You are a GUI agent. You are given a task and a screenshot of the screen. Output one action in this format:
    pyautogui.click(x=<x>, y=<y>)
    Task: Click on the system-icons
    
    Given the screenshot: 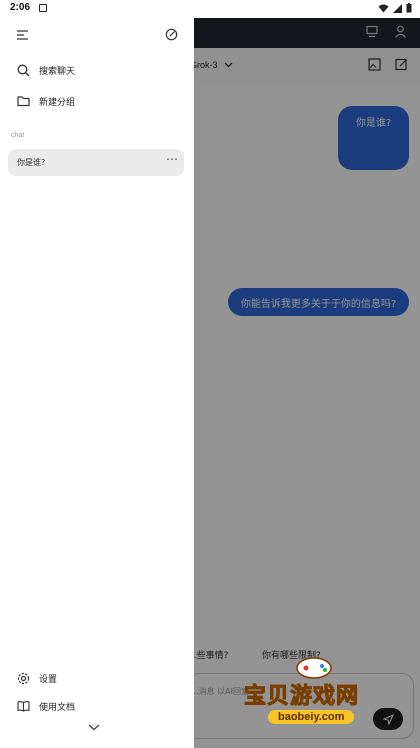 What is the action you would take?
    pyautogui.click(x=395, y=8)
    